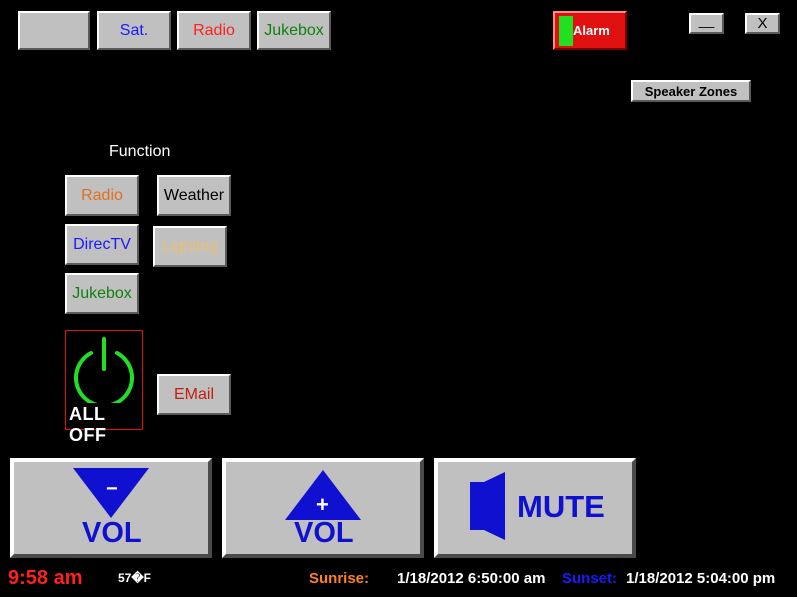 The height and width of the screenshot is (597, 797). Describe the element at coordinates (194, 394) in the screenshot. I see `email-button: EMail` at that location.